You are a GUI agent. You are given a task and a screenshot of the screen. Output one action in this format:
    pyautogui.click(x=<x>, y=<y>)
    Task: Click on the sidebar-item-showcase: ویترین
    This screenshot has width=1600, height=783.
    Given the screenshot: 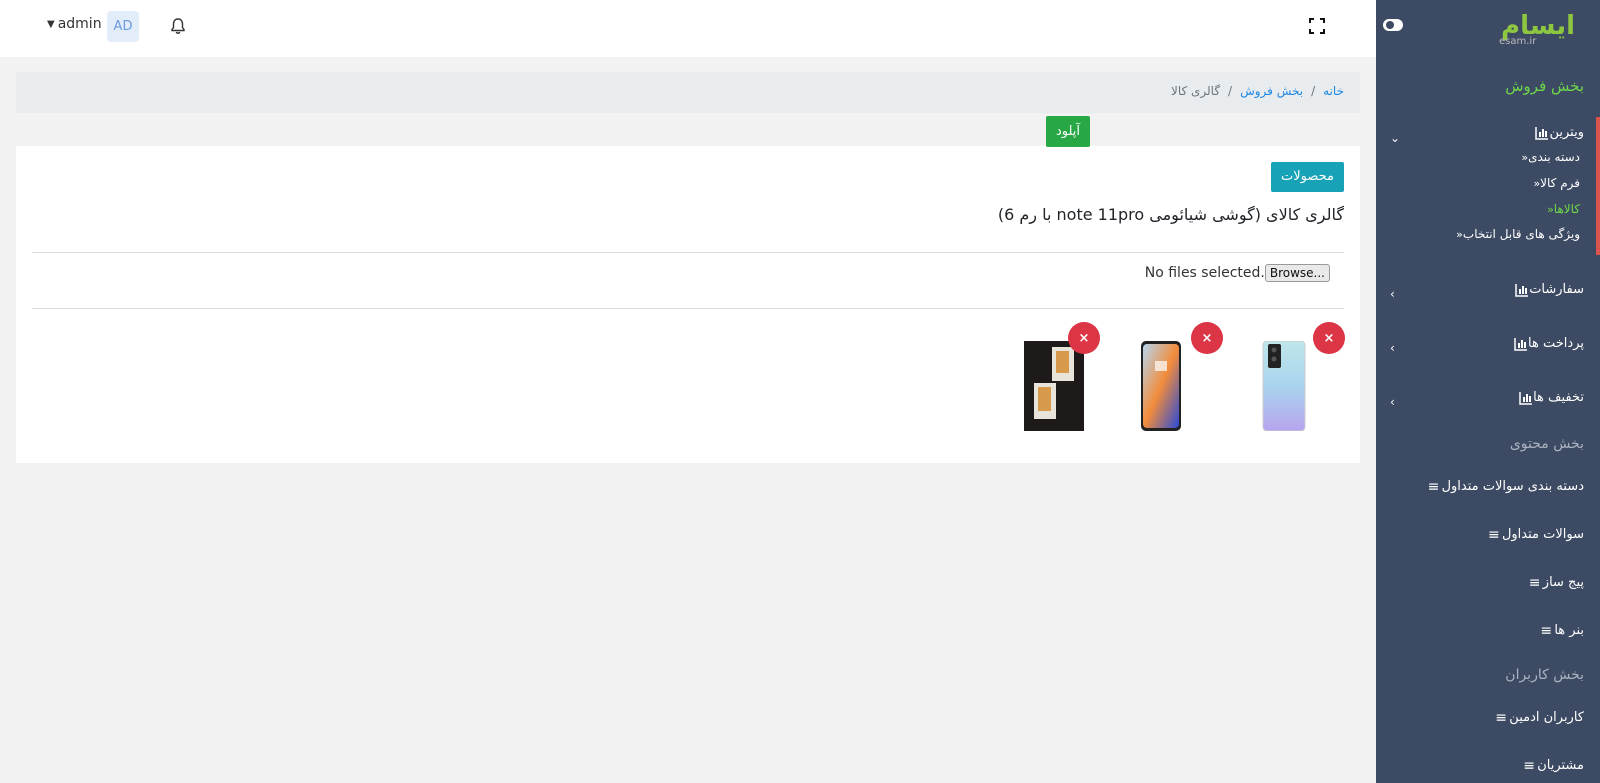 What is the action you would take?
    pyautogui.click(x=1554, y=132)
    